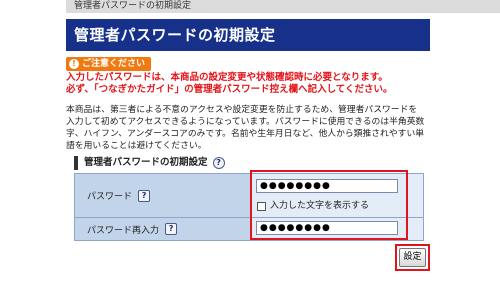  Describe the element at coordinates (412, 257) in the screenshot. I see `set-button: 設定` at that location.